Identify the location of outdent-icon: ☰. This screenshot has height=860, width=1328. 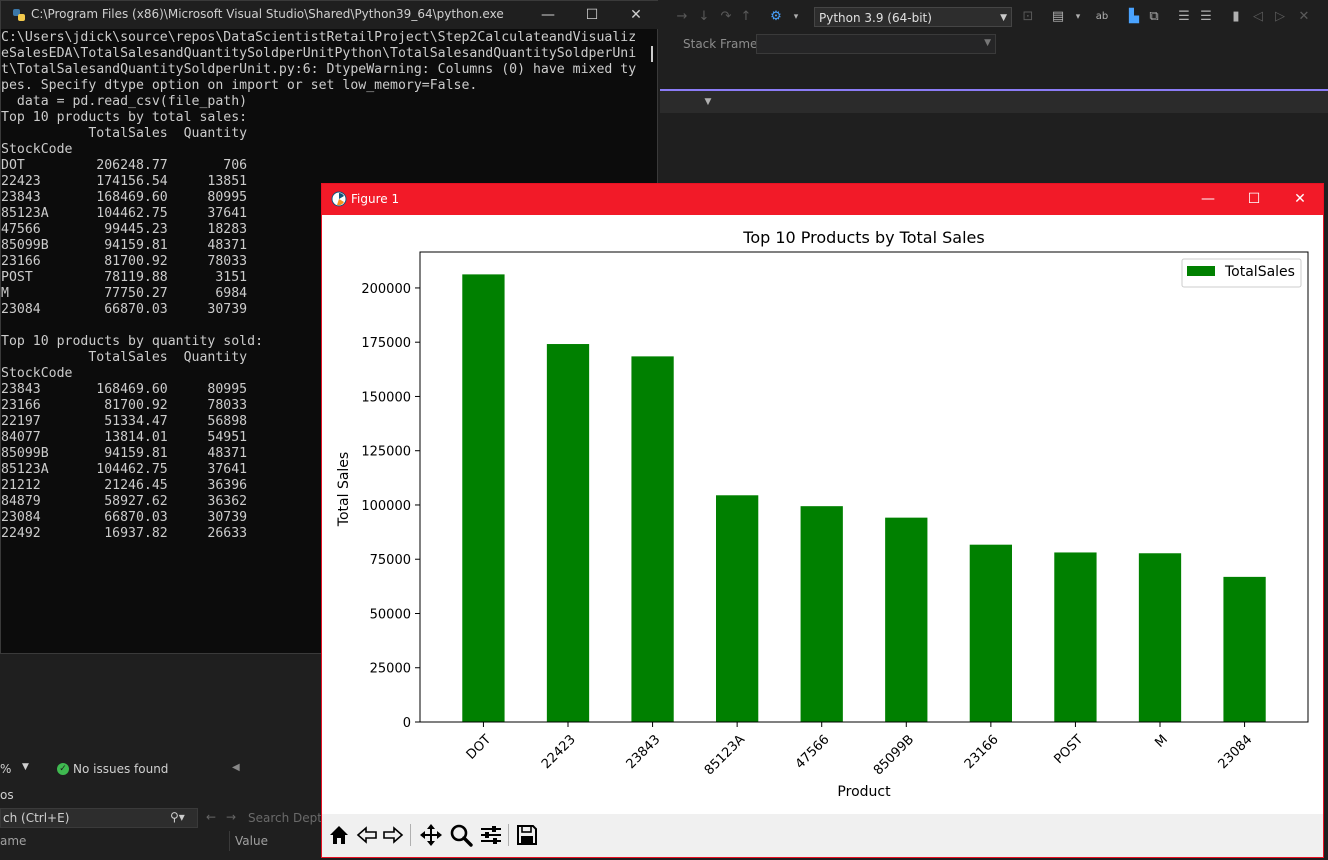
(1206, 17).